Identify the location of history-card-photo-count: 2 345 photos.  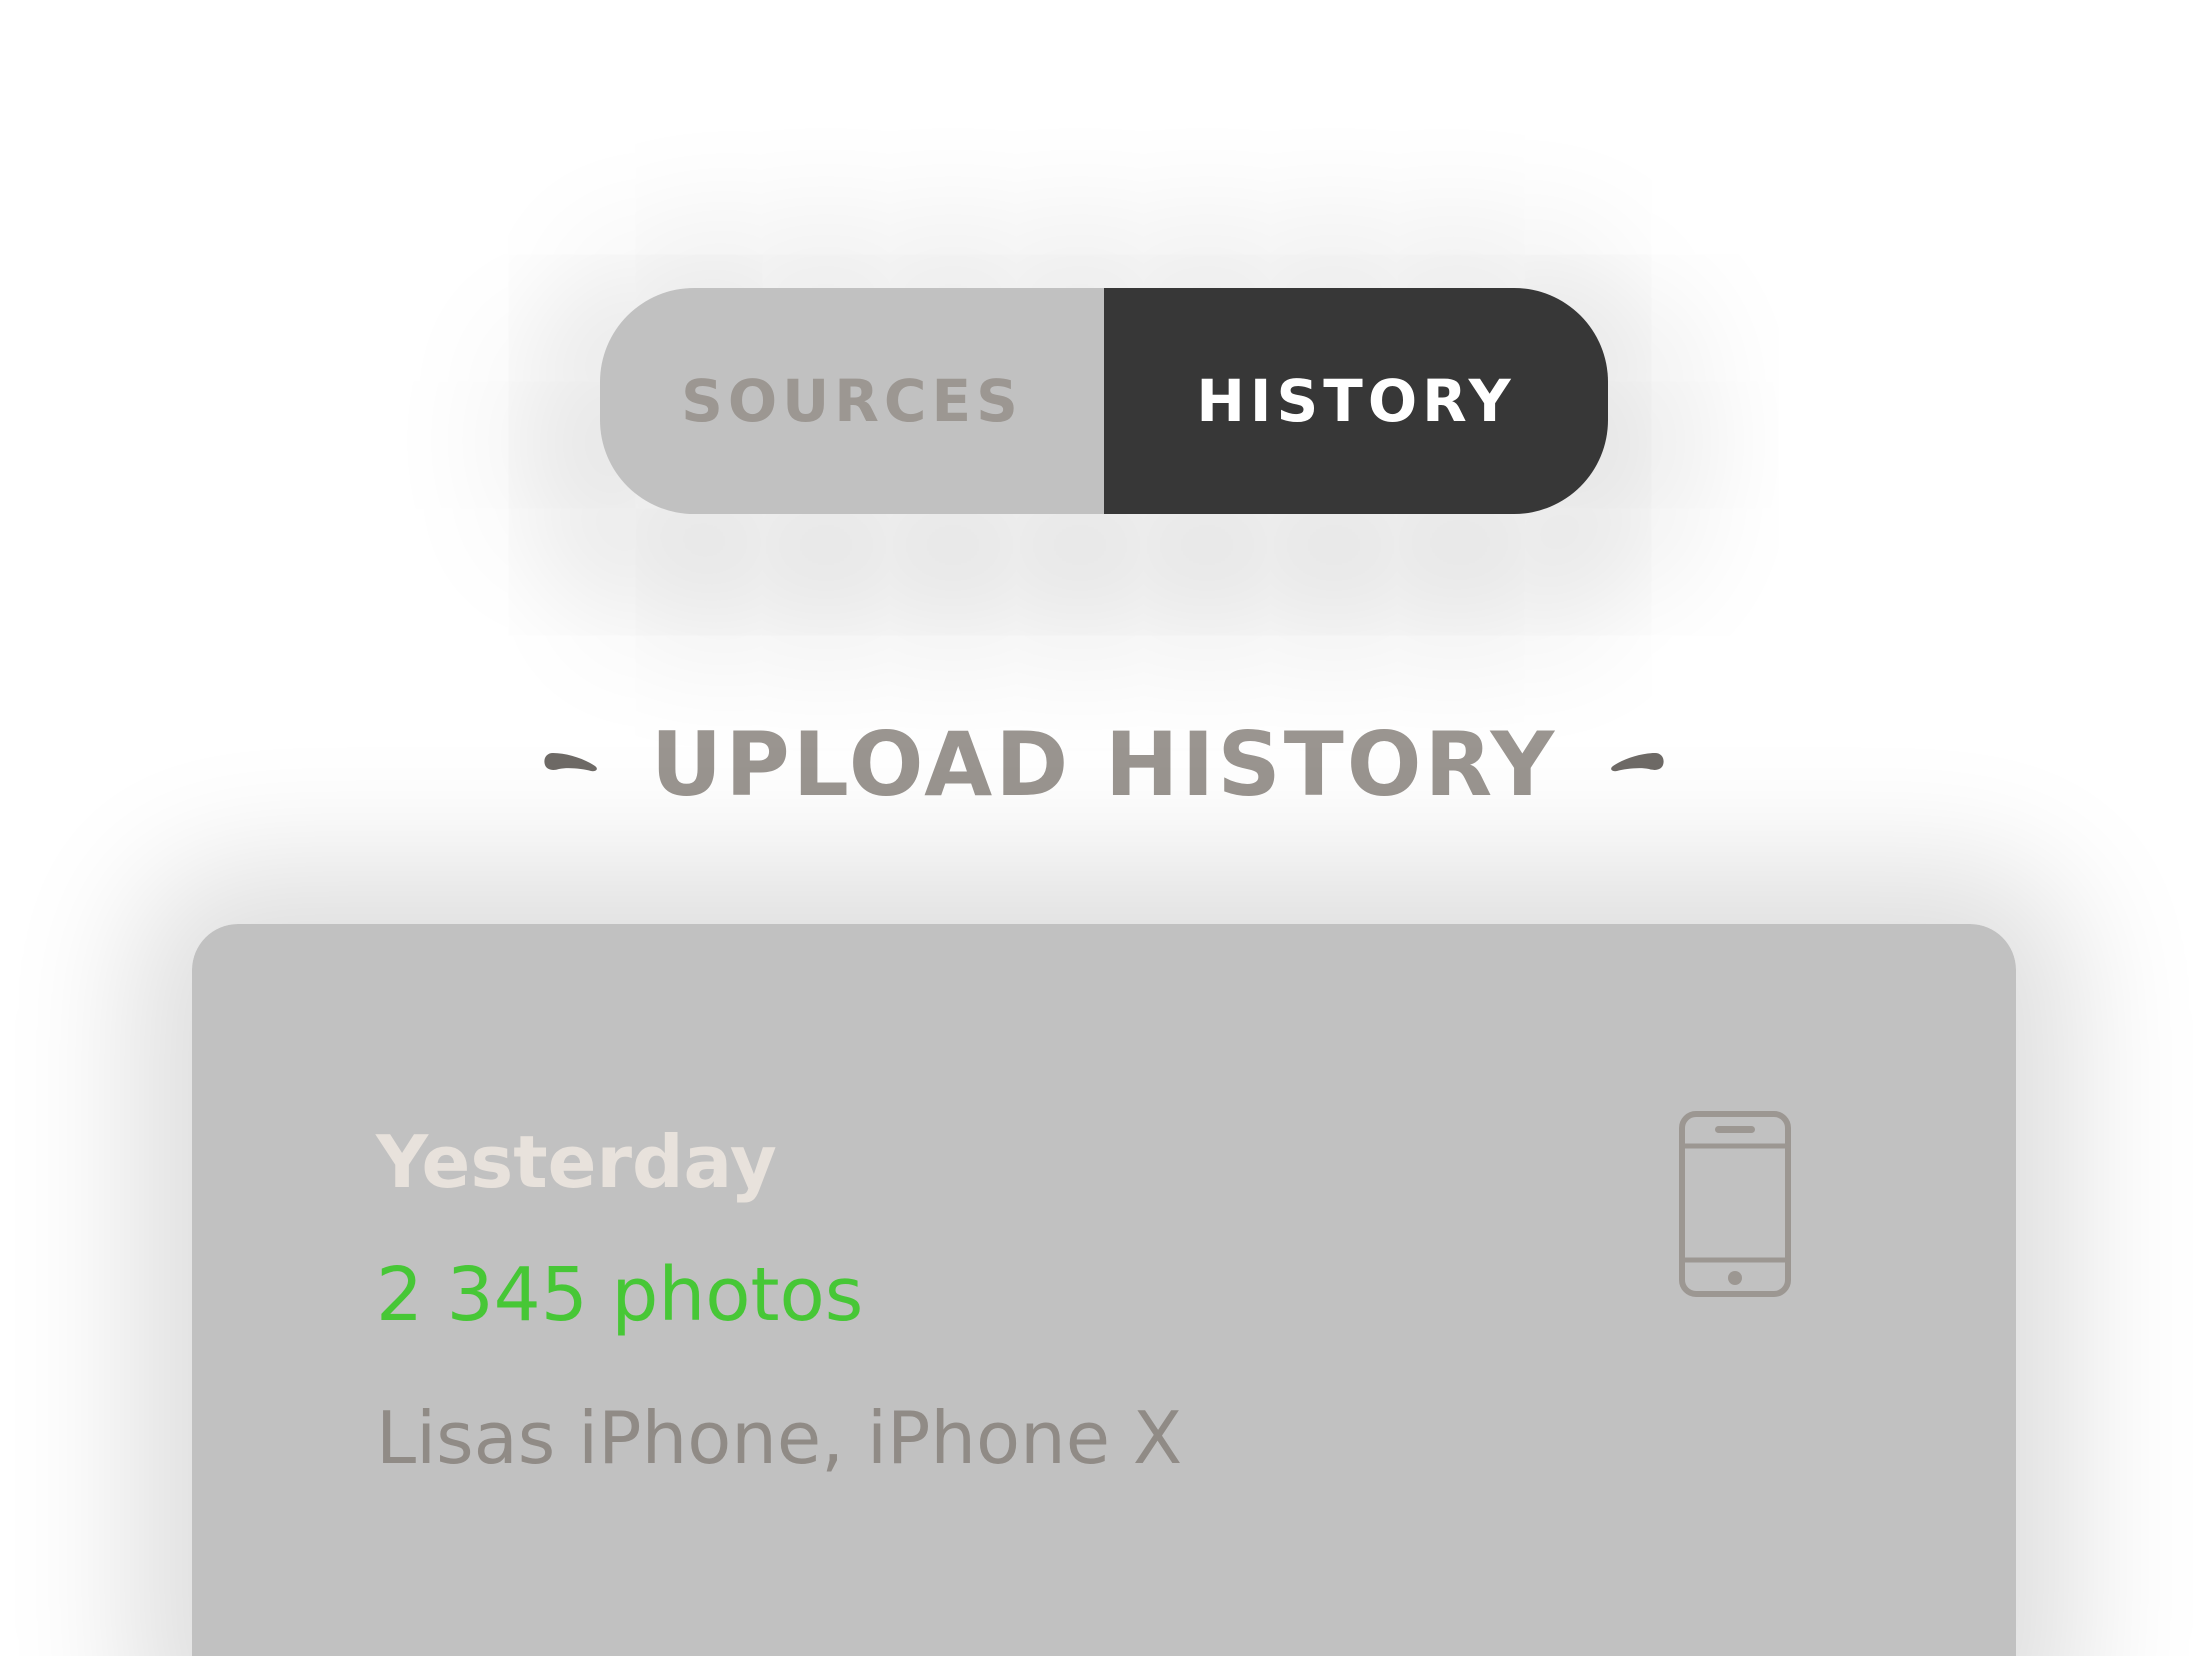
(620, 1295).